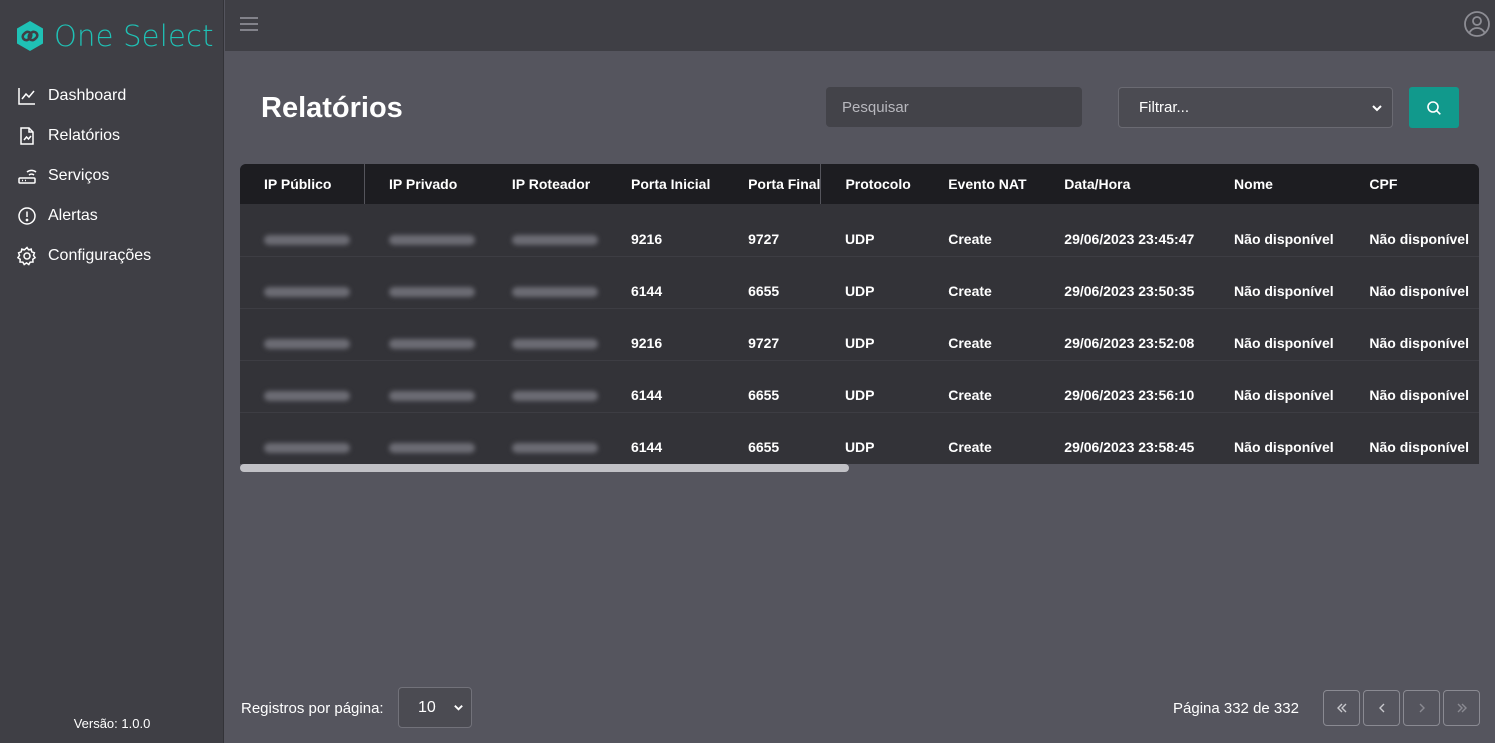 The width and height of the screenshot is (1495, 743). What do you see at coordinates (112, 723) in the screenshot?
I see `version-label: Versão: 1.0.0` at bounding box center [112, 723].